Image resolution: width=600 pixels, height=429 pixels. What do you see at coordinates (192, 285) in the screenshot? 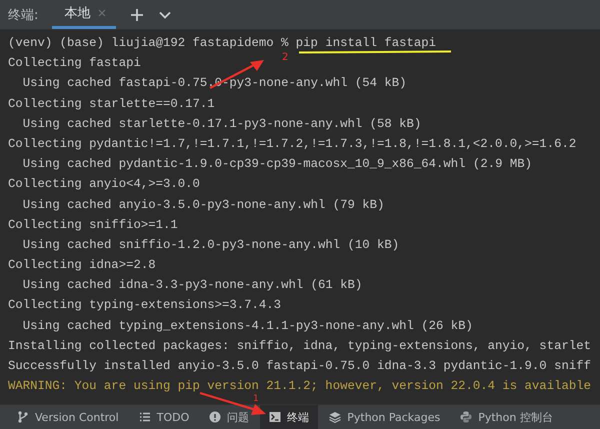
I see `output-line: Using cached idna-3.3-py3-none-any.whl (61 kB)` at bounding box center [192, 285].